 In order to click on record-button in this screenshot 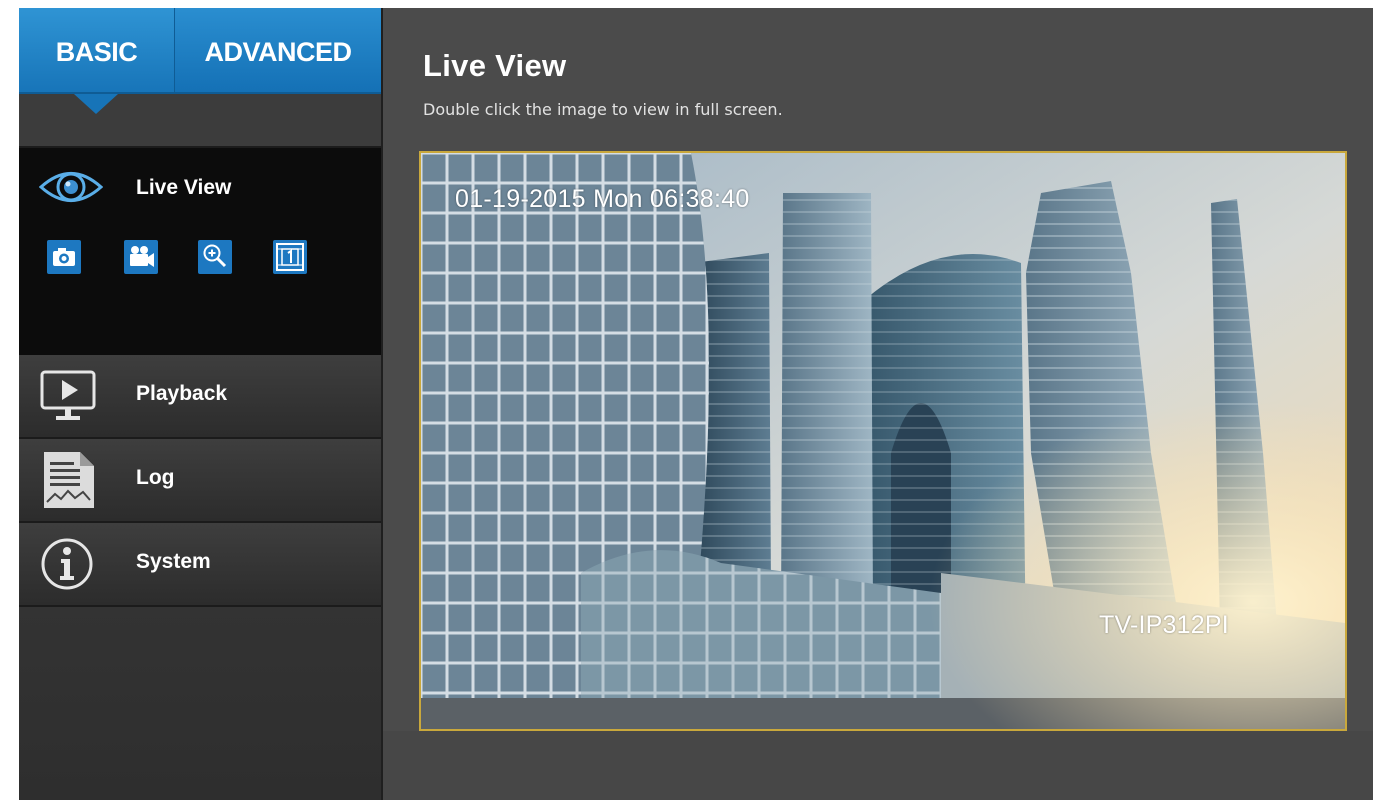, I will do `click(141, 257)`.